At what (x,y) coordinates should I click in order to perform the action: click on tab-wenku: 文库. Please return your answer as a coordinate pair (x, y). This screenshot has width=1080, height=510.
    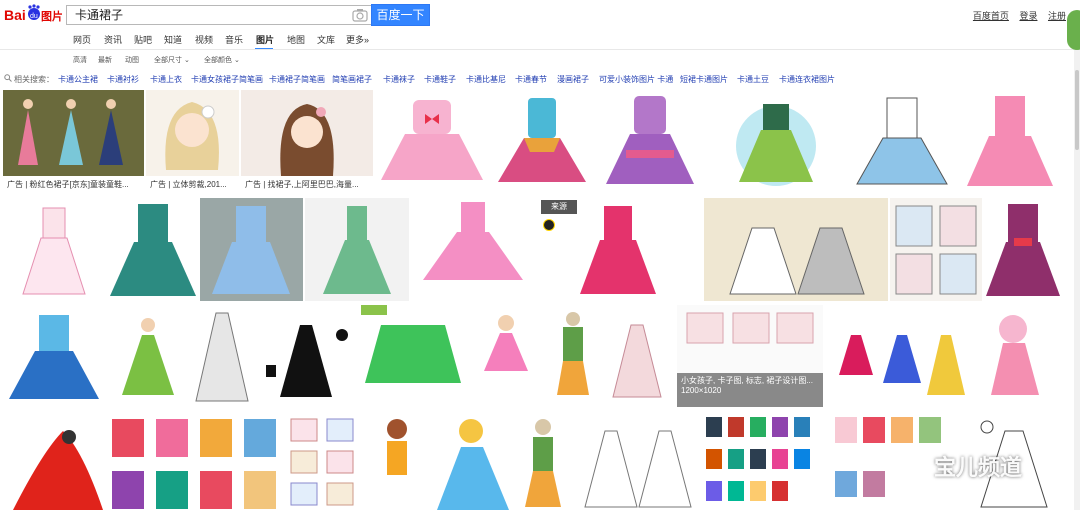
    Looking at the image, I should click on (326, 39).